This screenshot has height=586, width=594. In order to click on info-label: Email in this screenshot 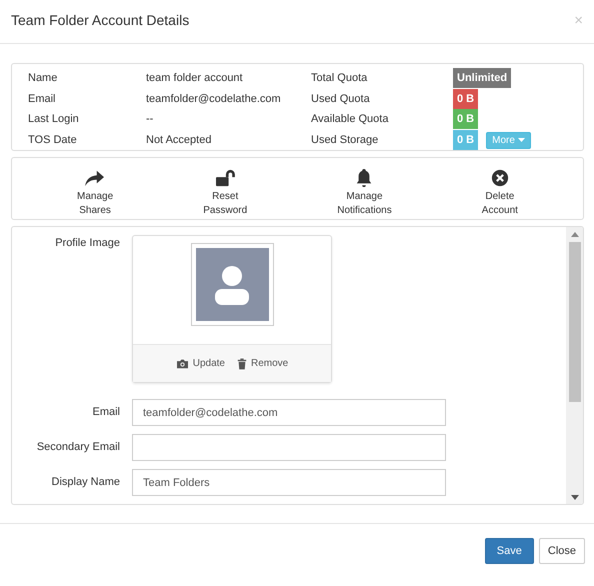, I will do `click(42, 99)`.